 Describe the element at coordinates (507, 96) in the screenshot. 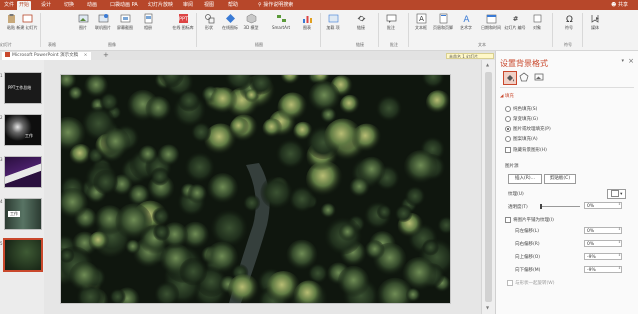

I see `fill-section-header: ◢ 填充` at that location.